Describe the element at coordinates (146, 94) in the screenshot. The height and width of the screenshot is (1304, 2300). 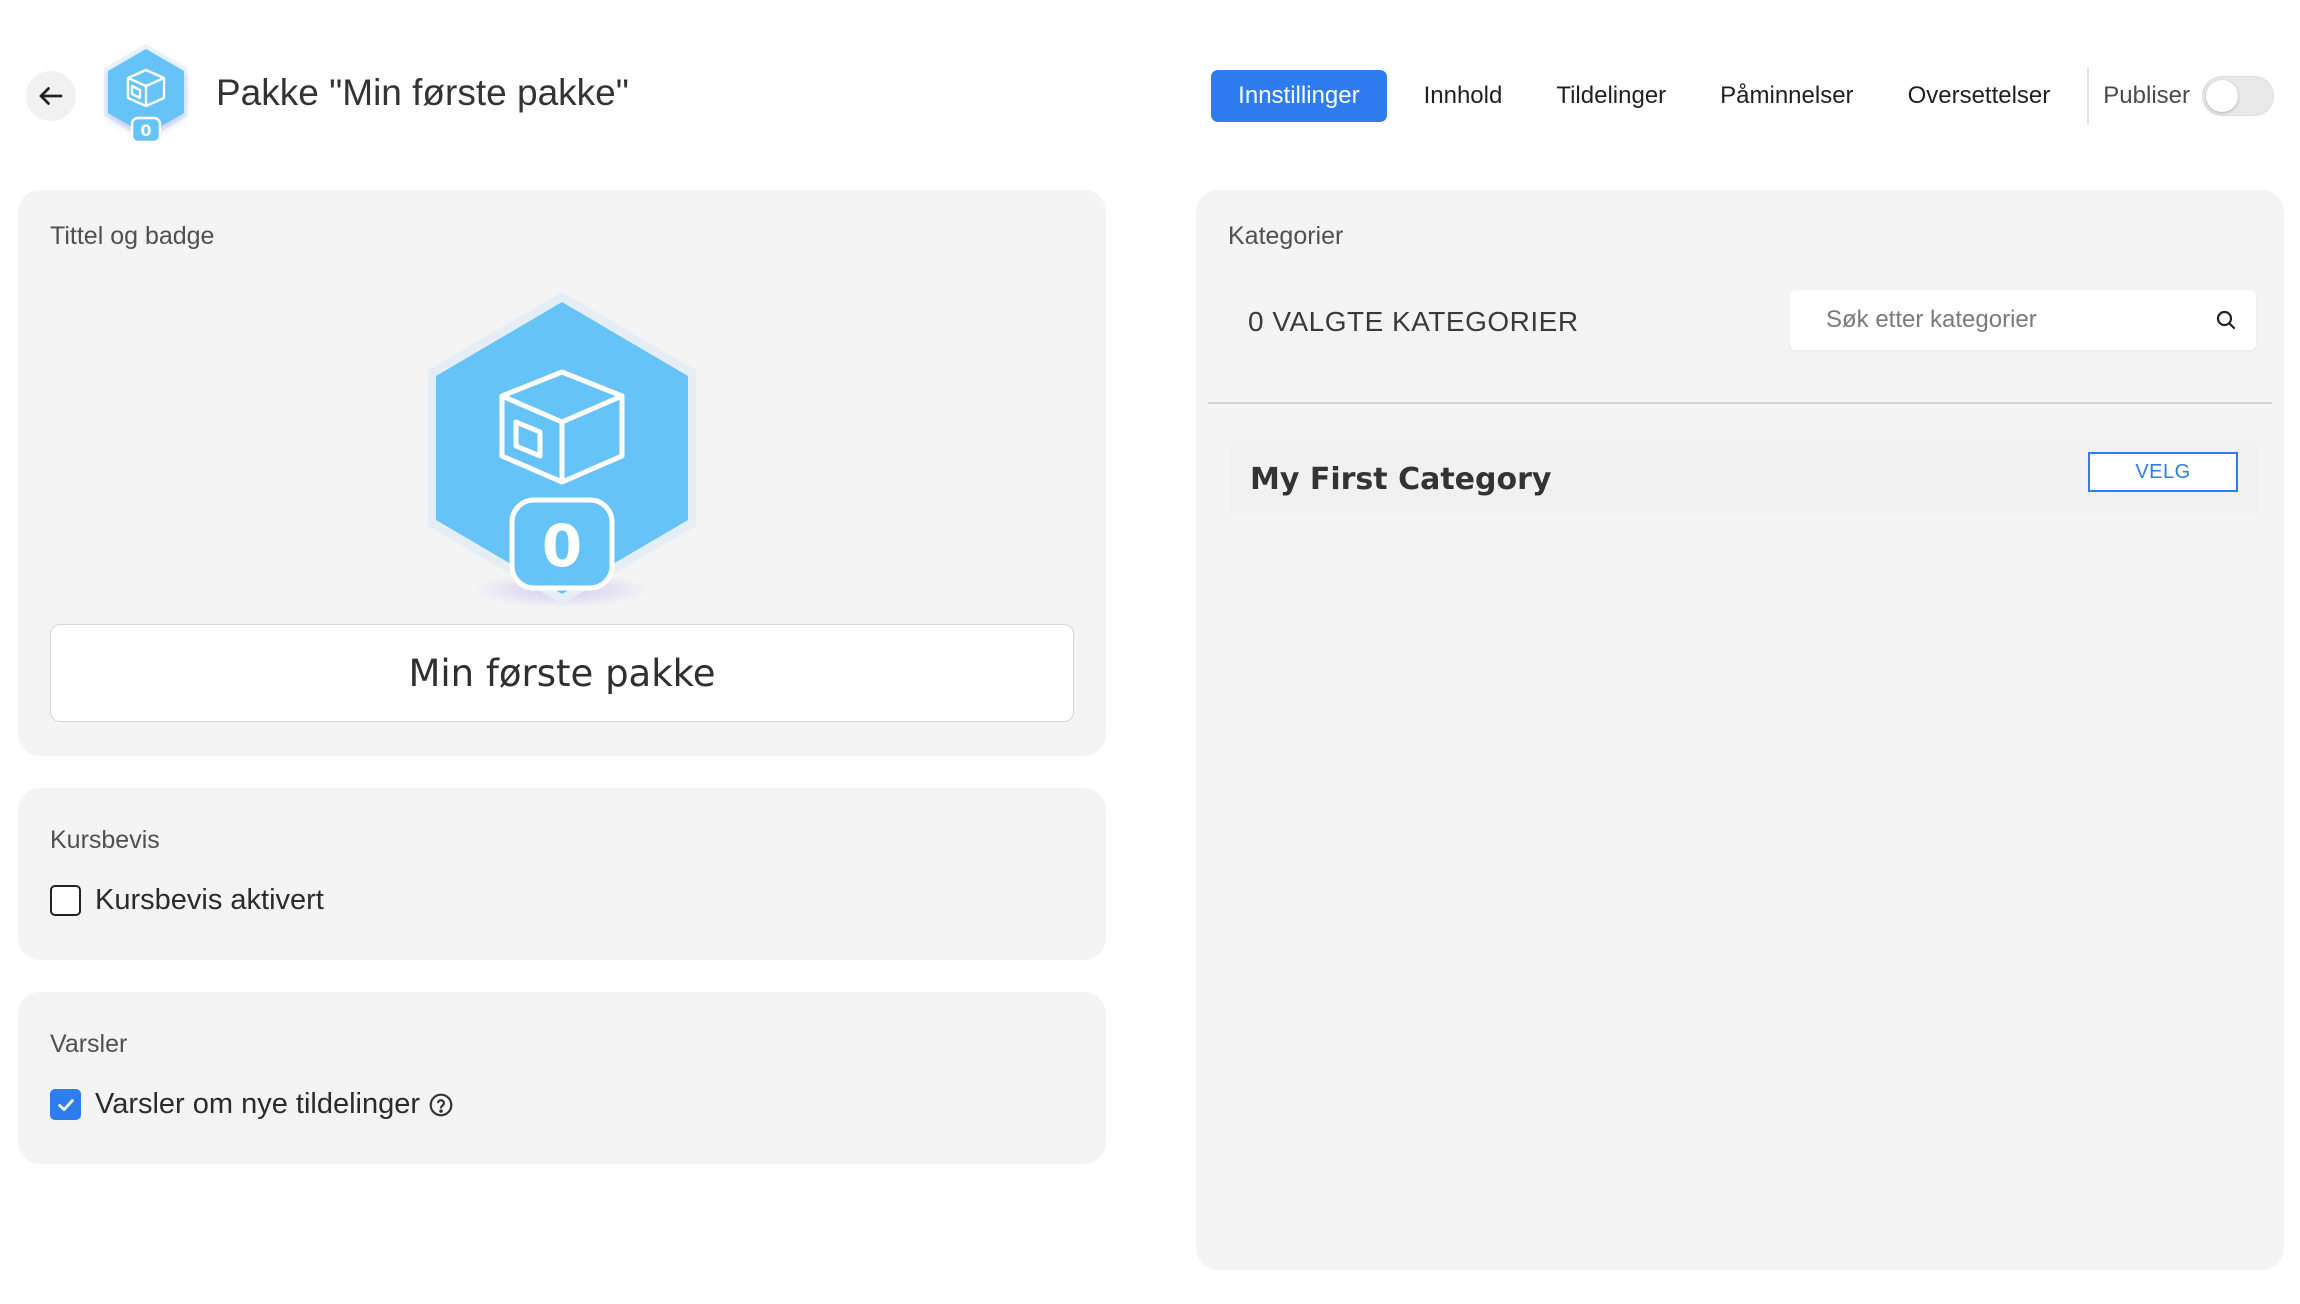
I see `package-badge-icon: 0` at that location.